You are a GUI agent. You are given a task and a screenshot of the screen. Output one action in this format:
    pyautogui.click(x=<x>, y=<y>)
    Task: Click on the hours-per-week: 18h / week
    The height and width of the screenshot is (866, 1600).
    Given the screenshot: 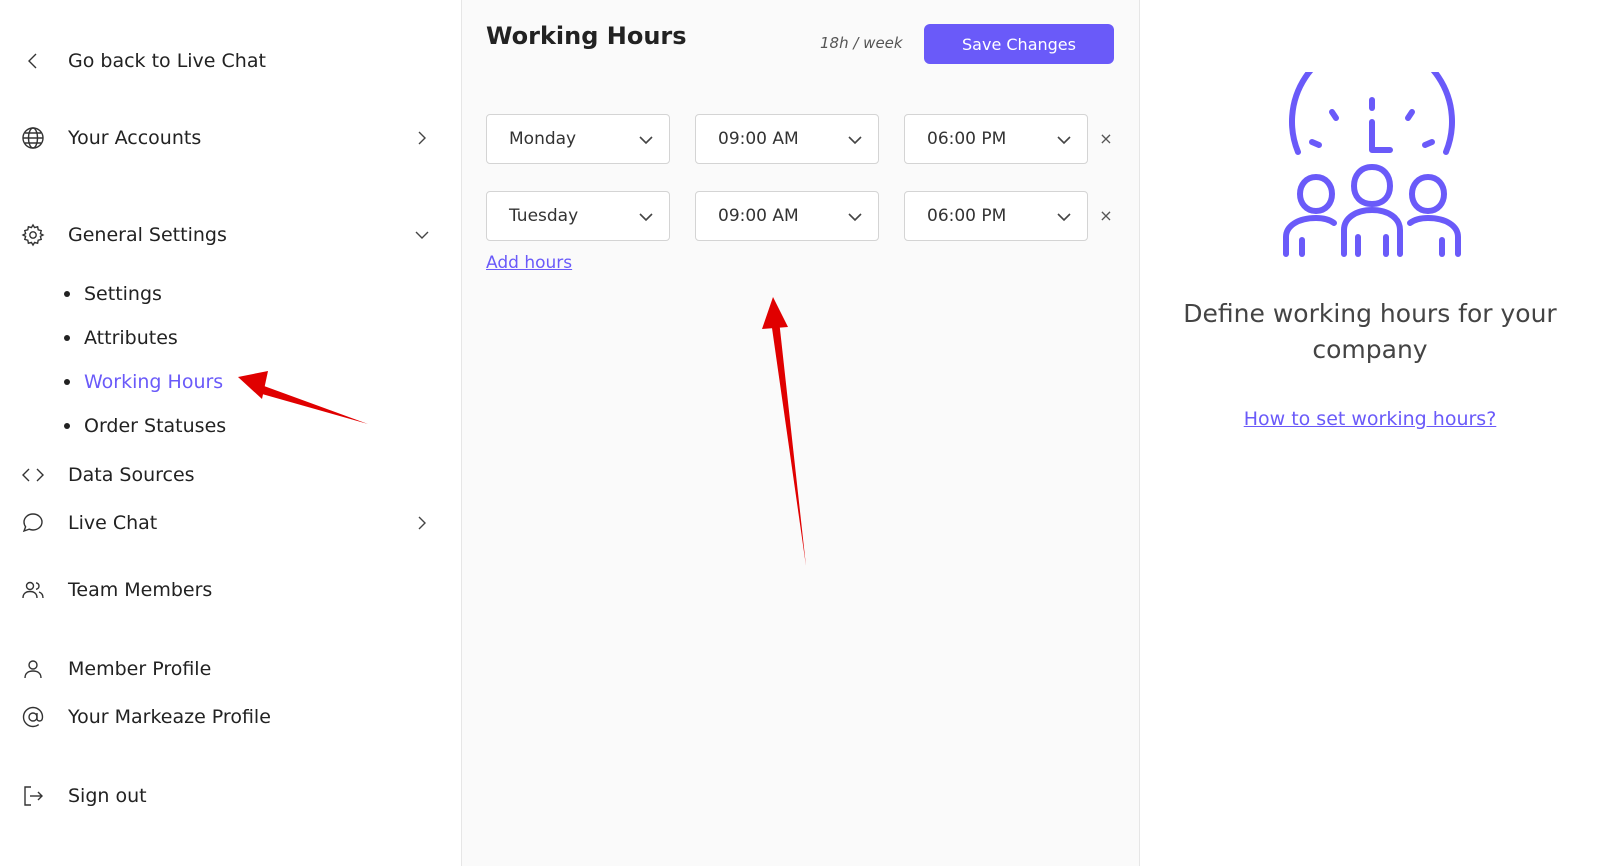 What is the action you would take?
    pyautogui.click(x=861, y=43)
    